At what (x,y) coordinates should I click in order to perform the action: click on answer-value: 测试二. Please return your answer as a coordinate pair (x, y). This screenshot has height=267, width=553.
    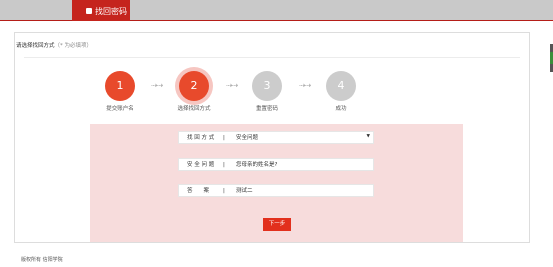
    Looking at the image, I should click on (244, 191).